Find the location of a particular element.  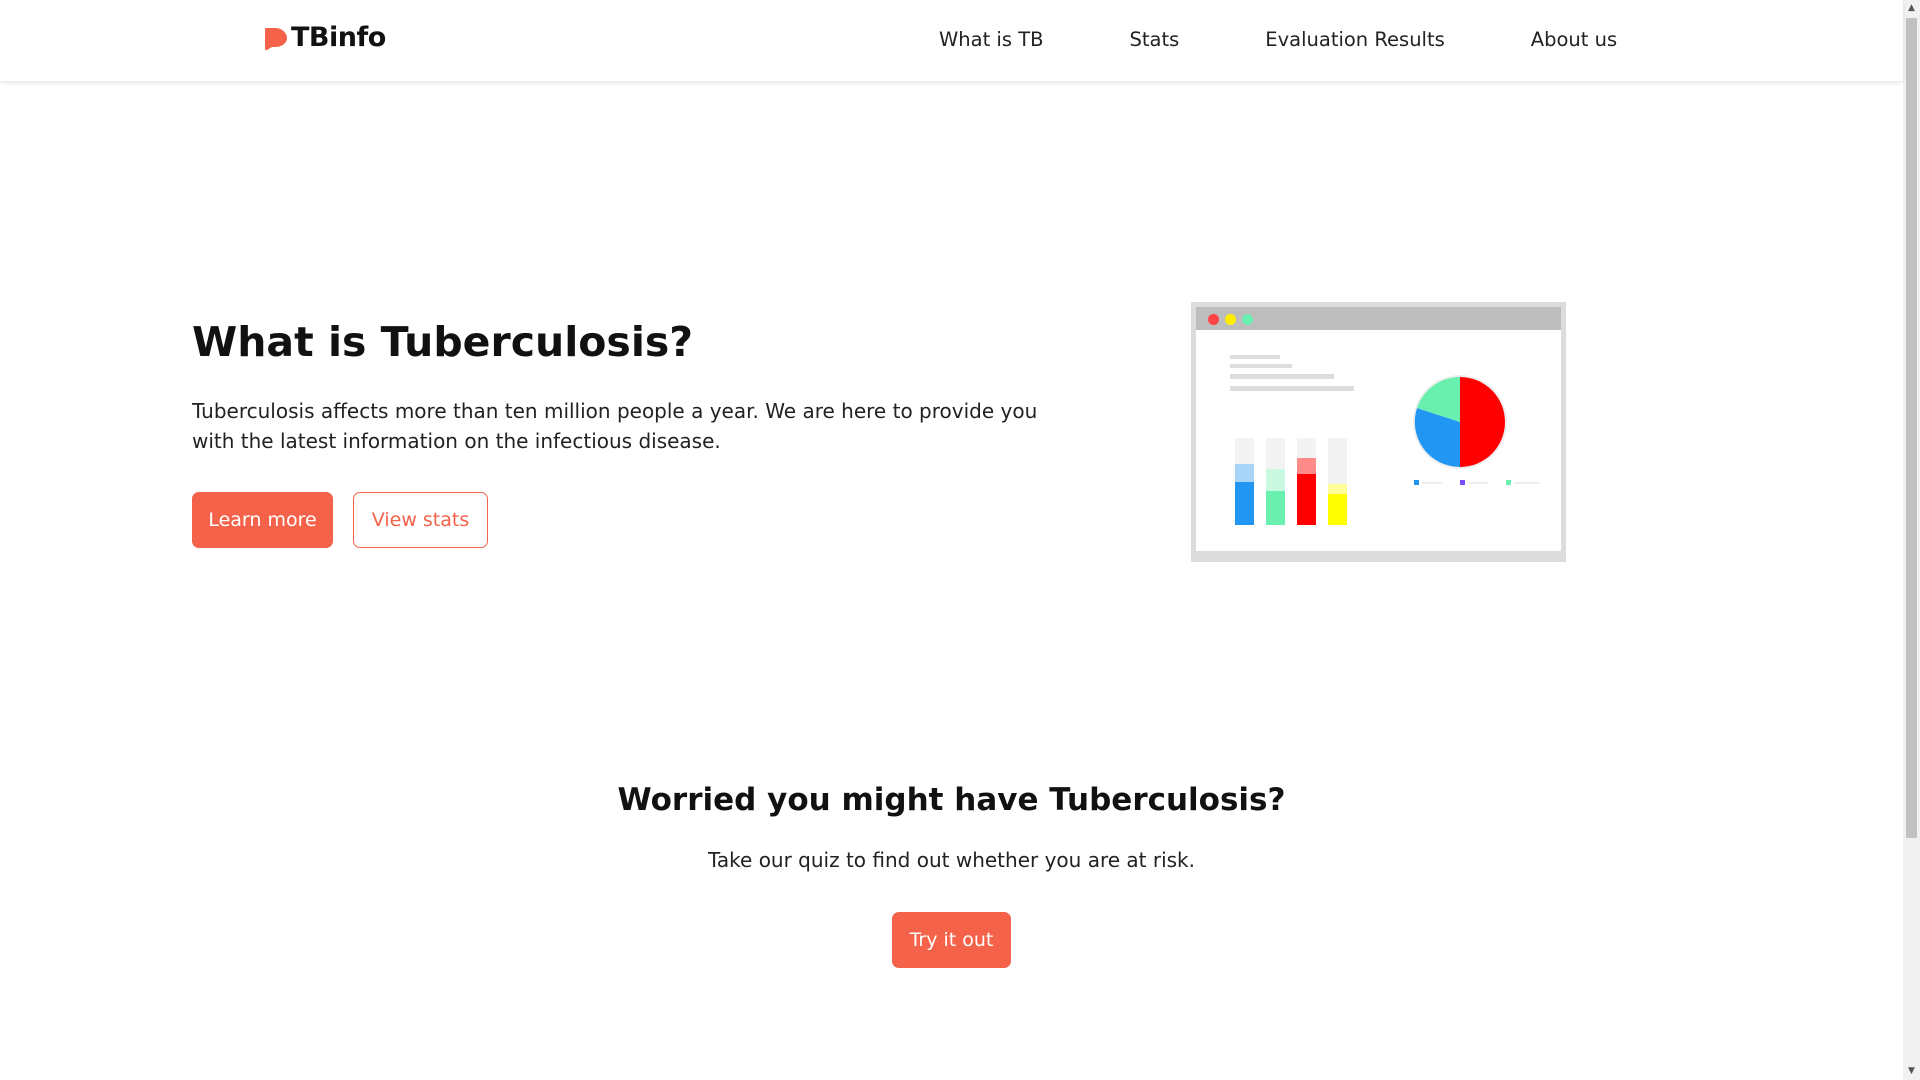

bar-yellow is located at coordinates (1337, 509).